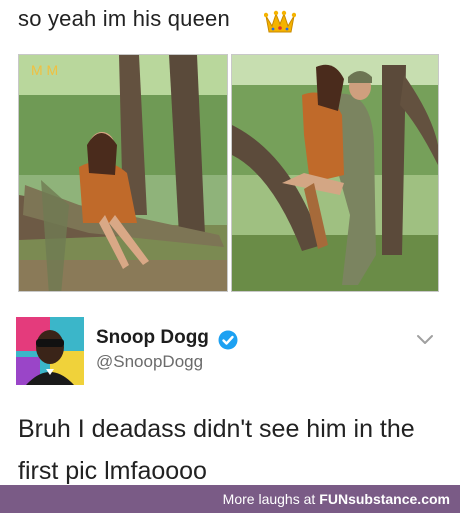  Describe the element at coordinates (399, 499) in the screenshot. I see `footer-brand-rest: substance.com` at that location.